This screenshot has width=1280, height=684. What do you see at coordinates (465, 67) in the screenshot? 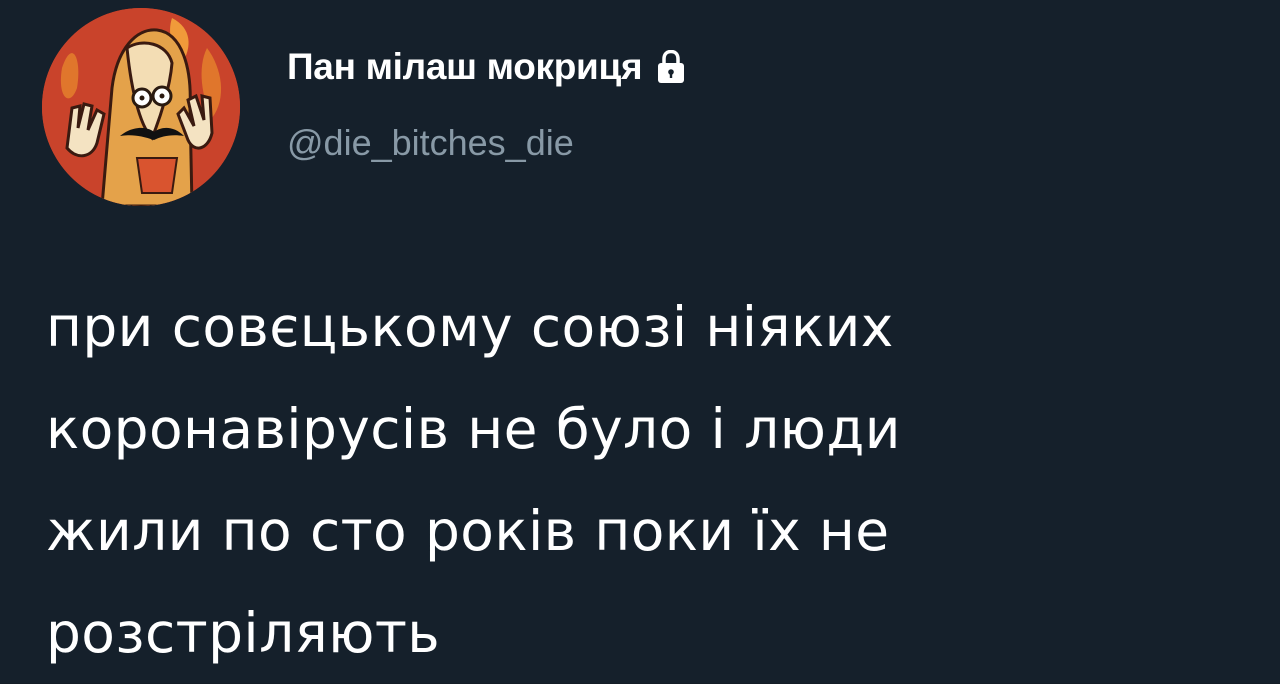
I see `display-name: Пан мілаш мокриця` at bounding box center [465, 67].